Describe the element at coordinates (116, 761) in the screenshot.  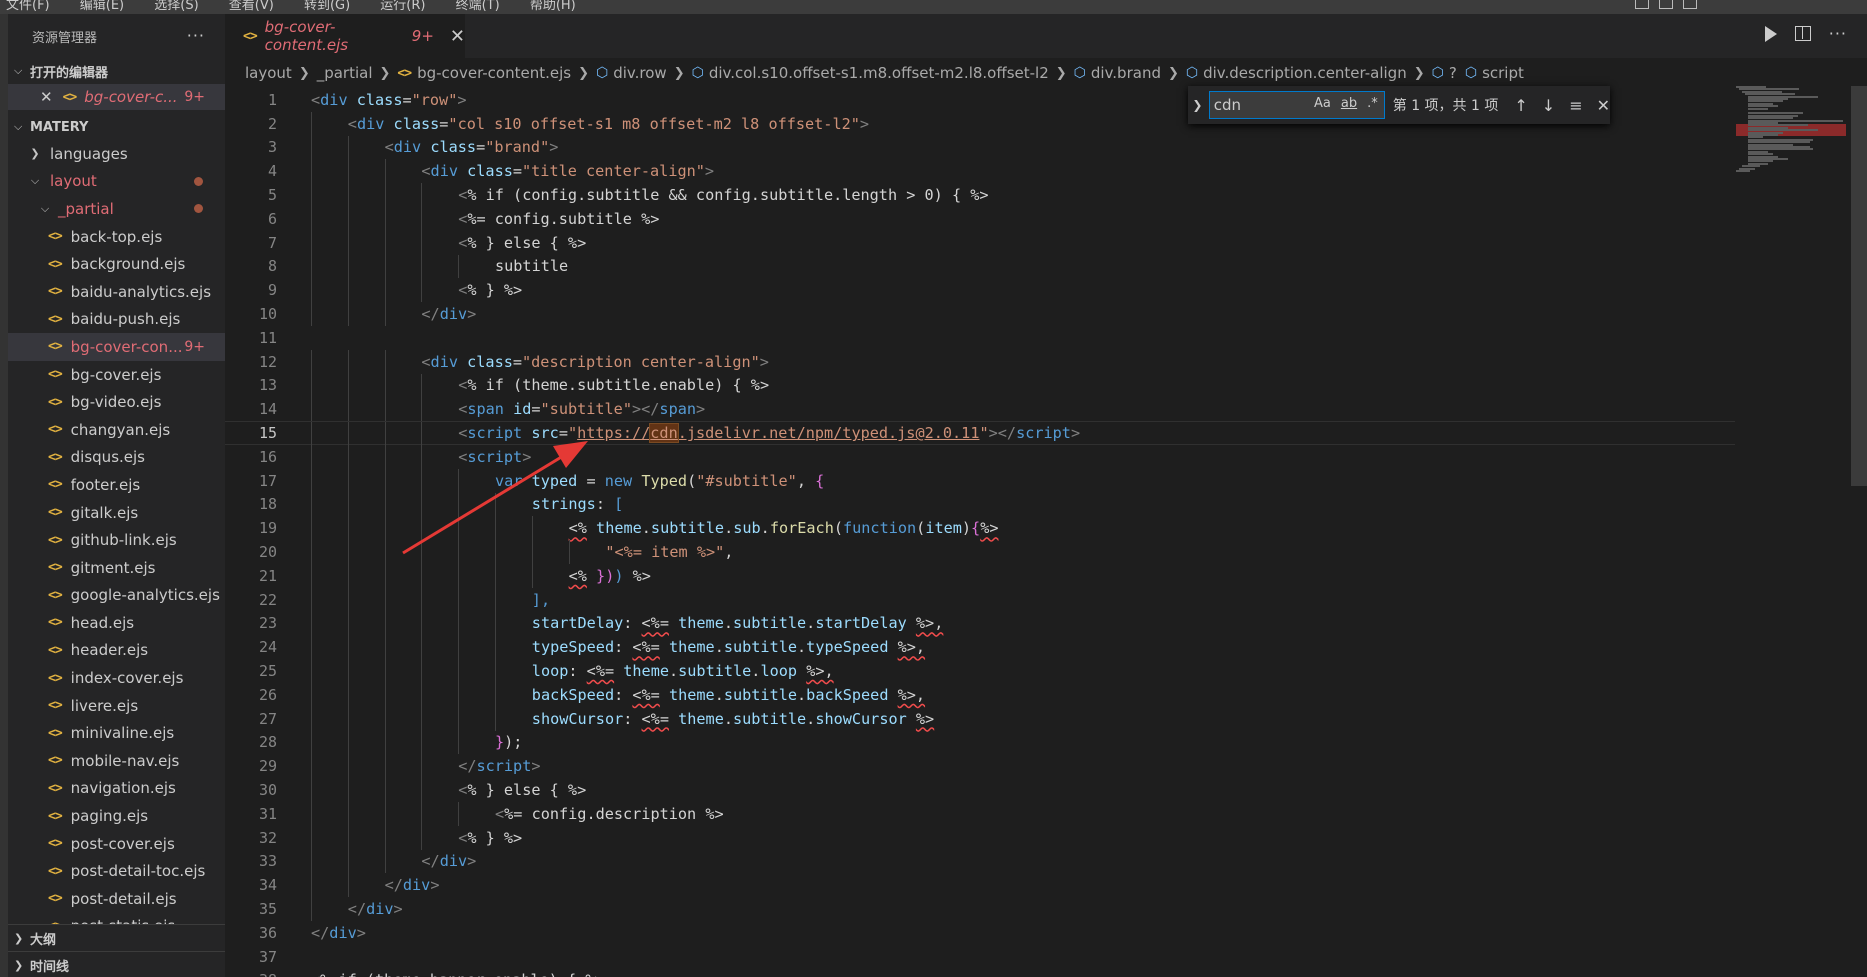
I see `file-item: <> mobile-nav.ejs` at that location.